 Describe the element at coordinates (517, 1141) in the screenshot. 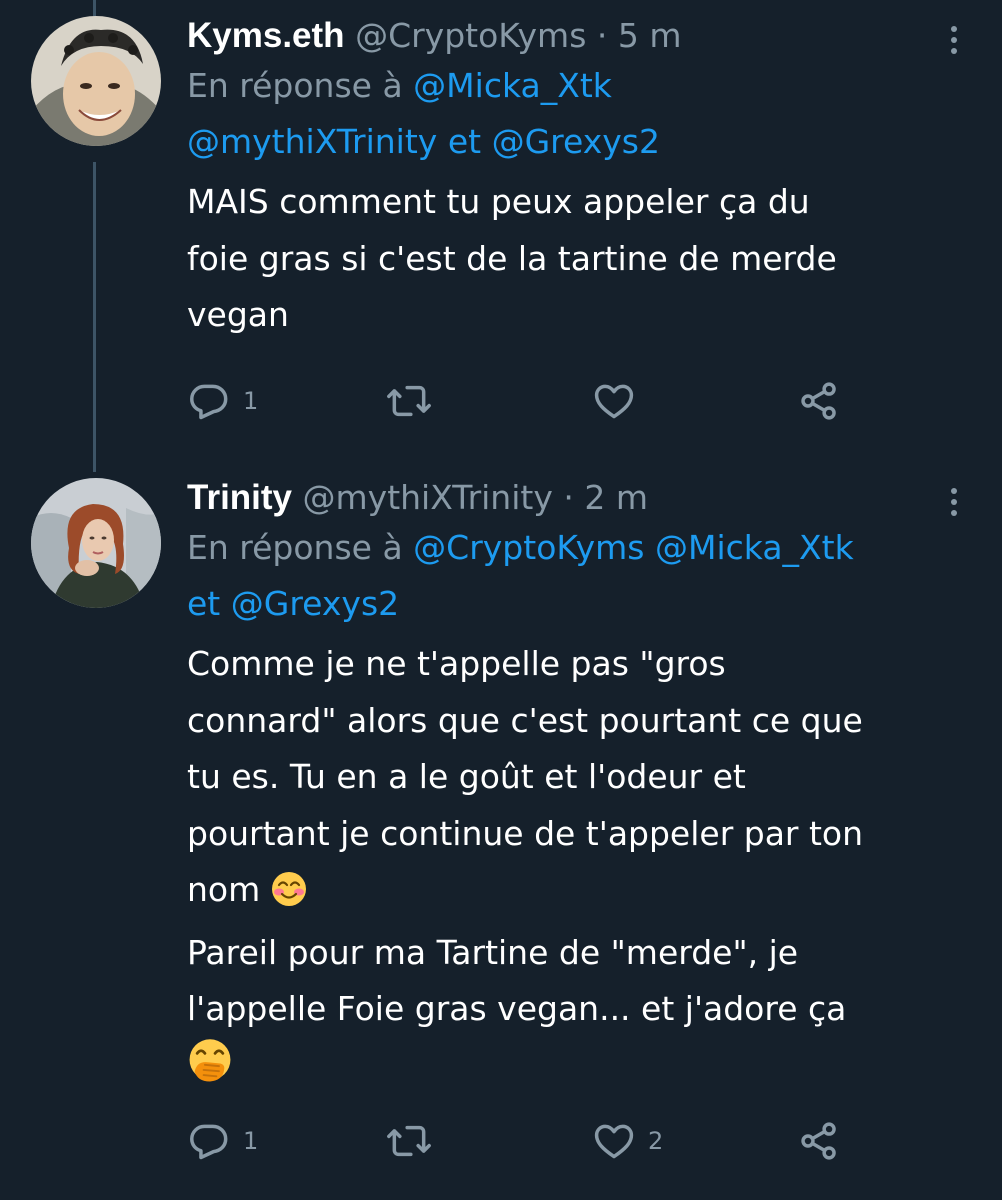

I see `tweet-actions: 1 2` at that location.